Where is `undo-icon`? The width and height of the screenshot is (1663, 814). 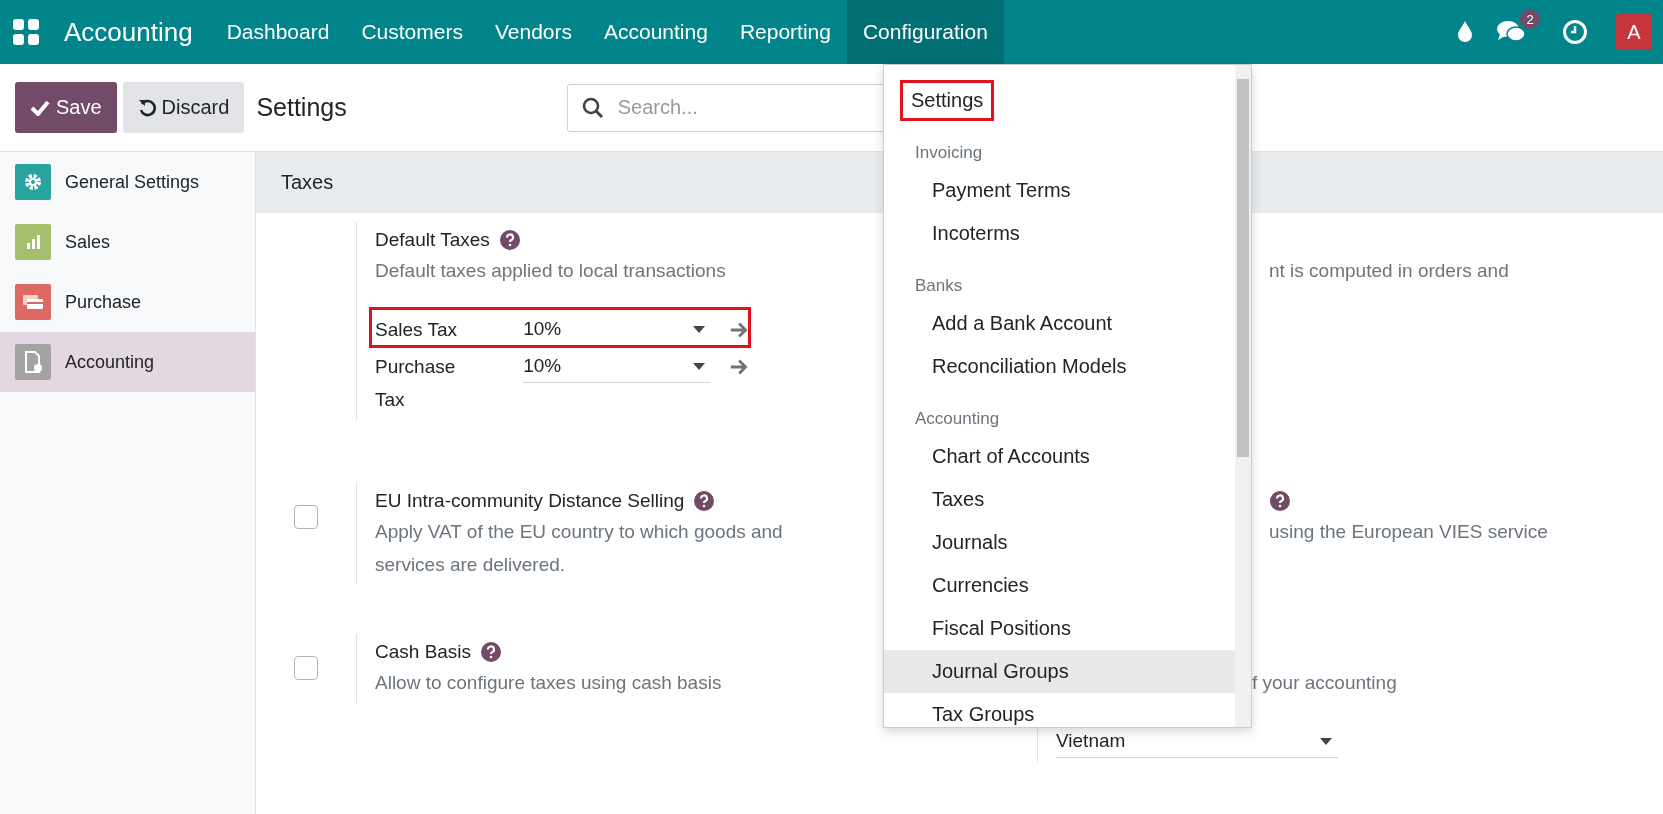
undo-icon is located at coordinates (146, 107).